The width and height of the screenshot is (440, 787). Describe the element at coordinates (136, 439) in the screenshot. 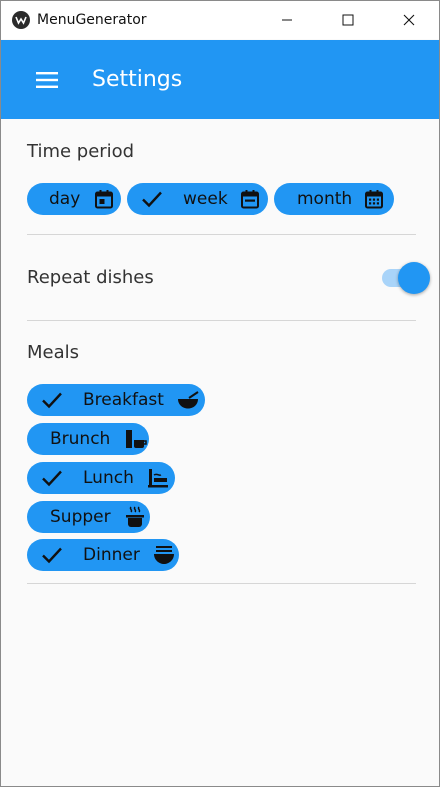

I see `glass-mug-icon` at that location.